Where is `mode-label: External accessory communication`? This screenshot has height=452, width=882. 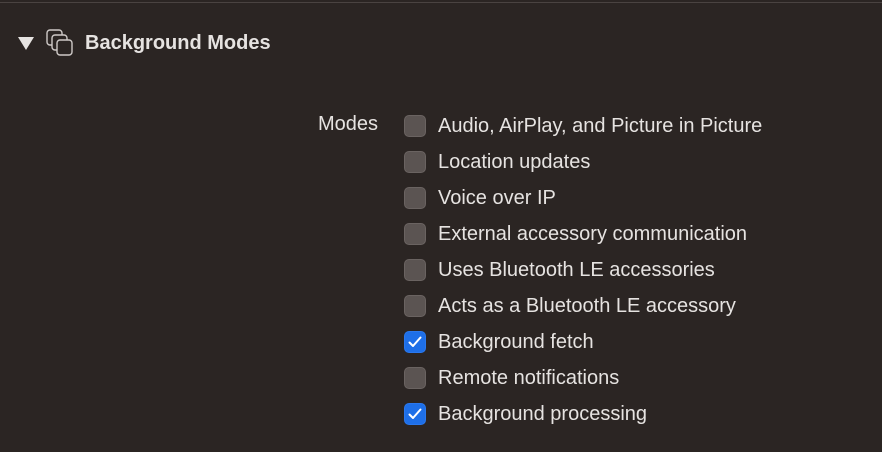 mode-label: External accessory communication is located at coordinates (593, 233).